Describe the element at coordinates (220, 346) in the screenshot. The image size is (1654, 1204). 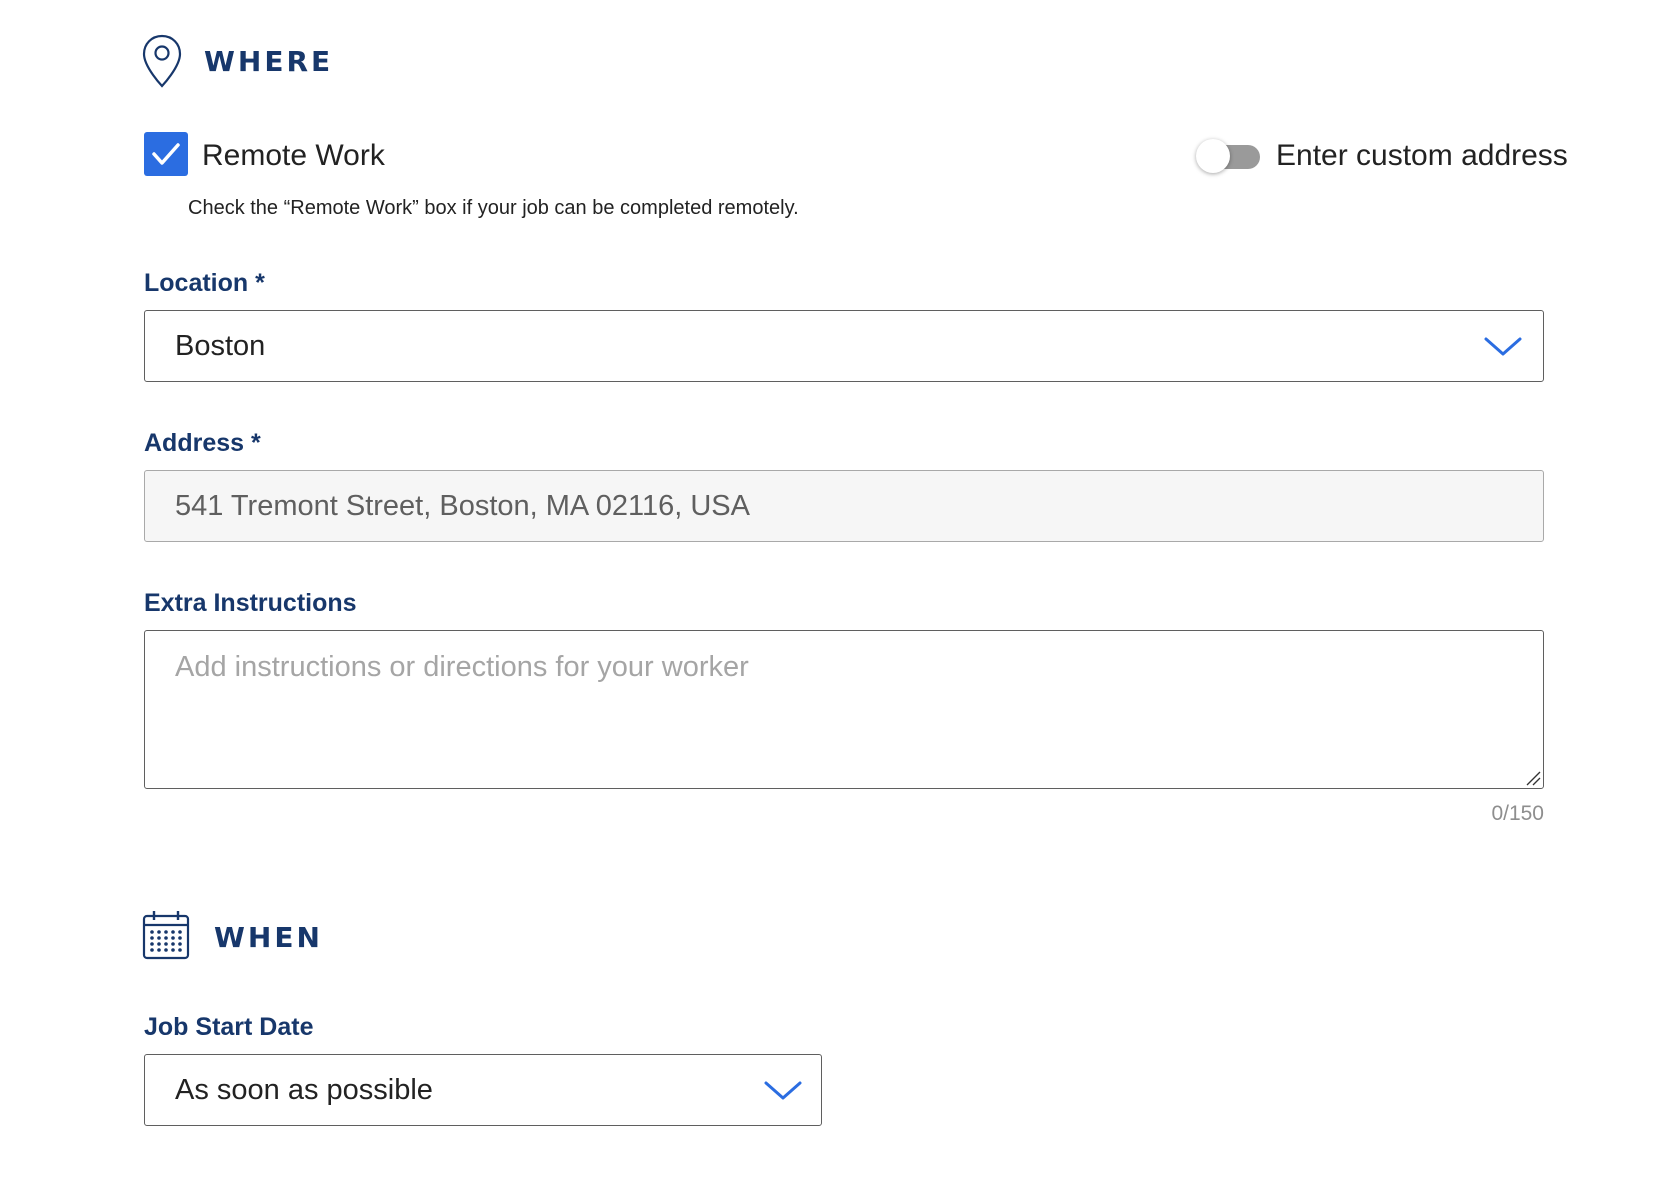
I see `location-selected-value: Boston` at that location.